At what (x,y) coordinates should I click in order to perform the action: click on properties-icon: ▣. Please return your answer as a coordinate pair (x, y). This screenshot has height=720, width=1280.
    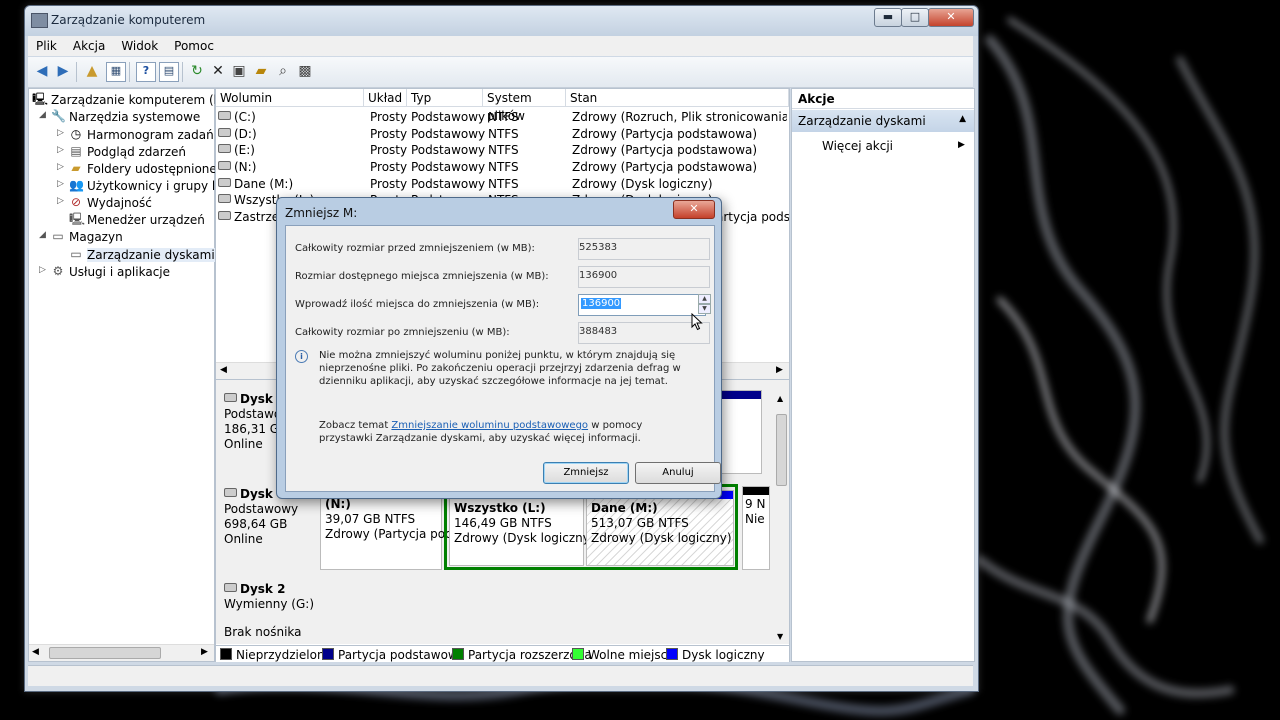
    Looking at the image, I should click on (239, 71).